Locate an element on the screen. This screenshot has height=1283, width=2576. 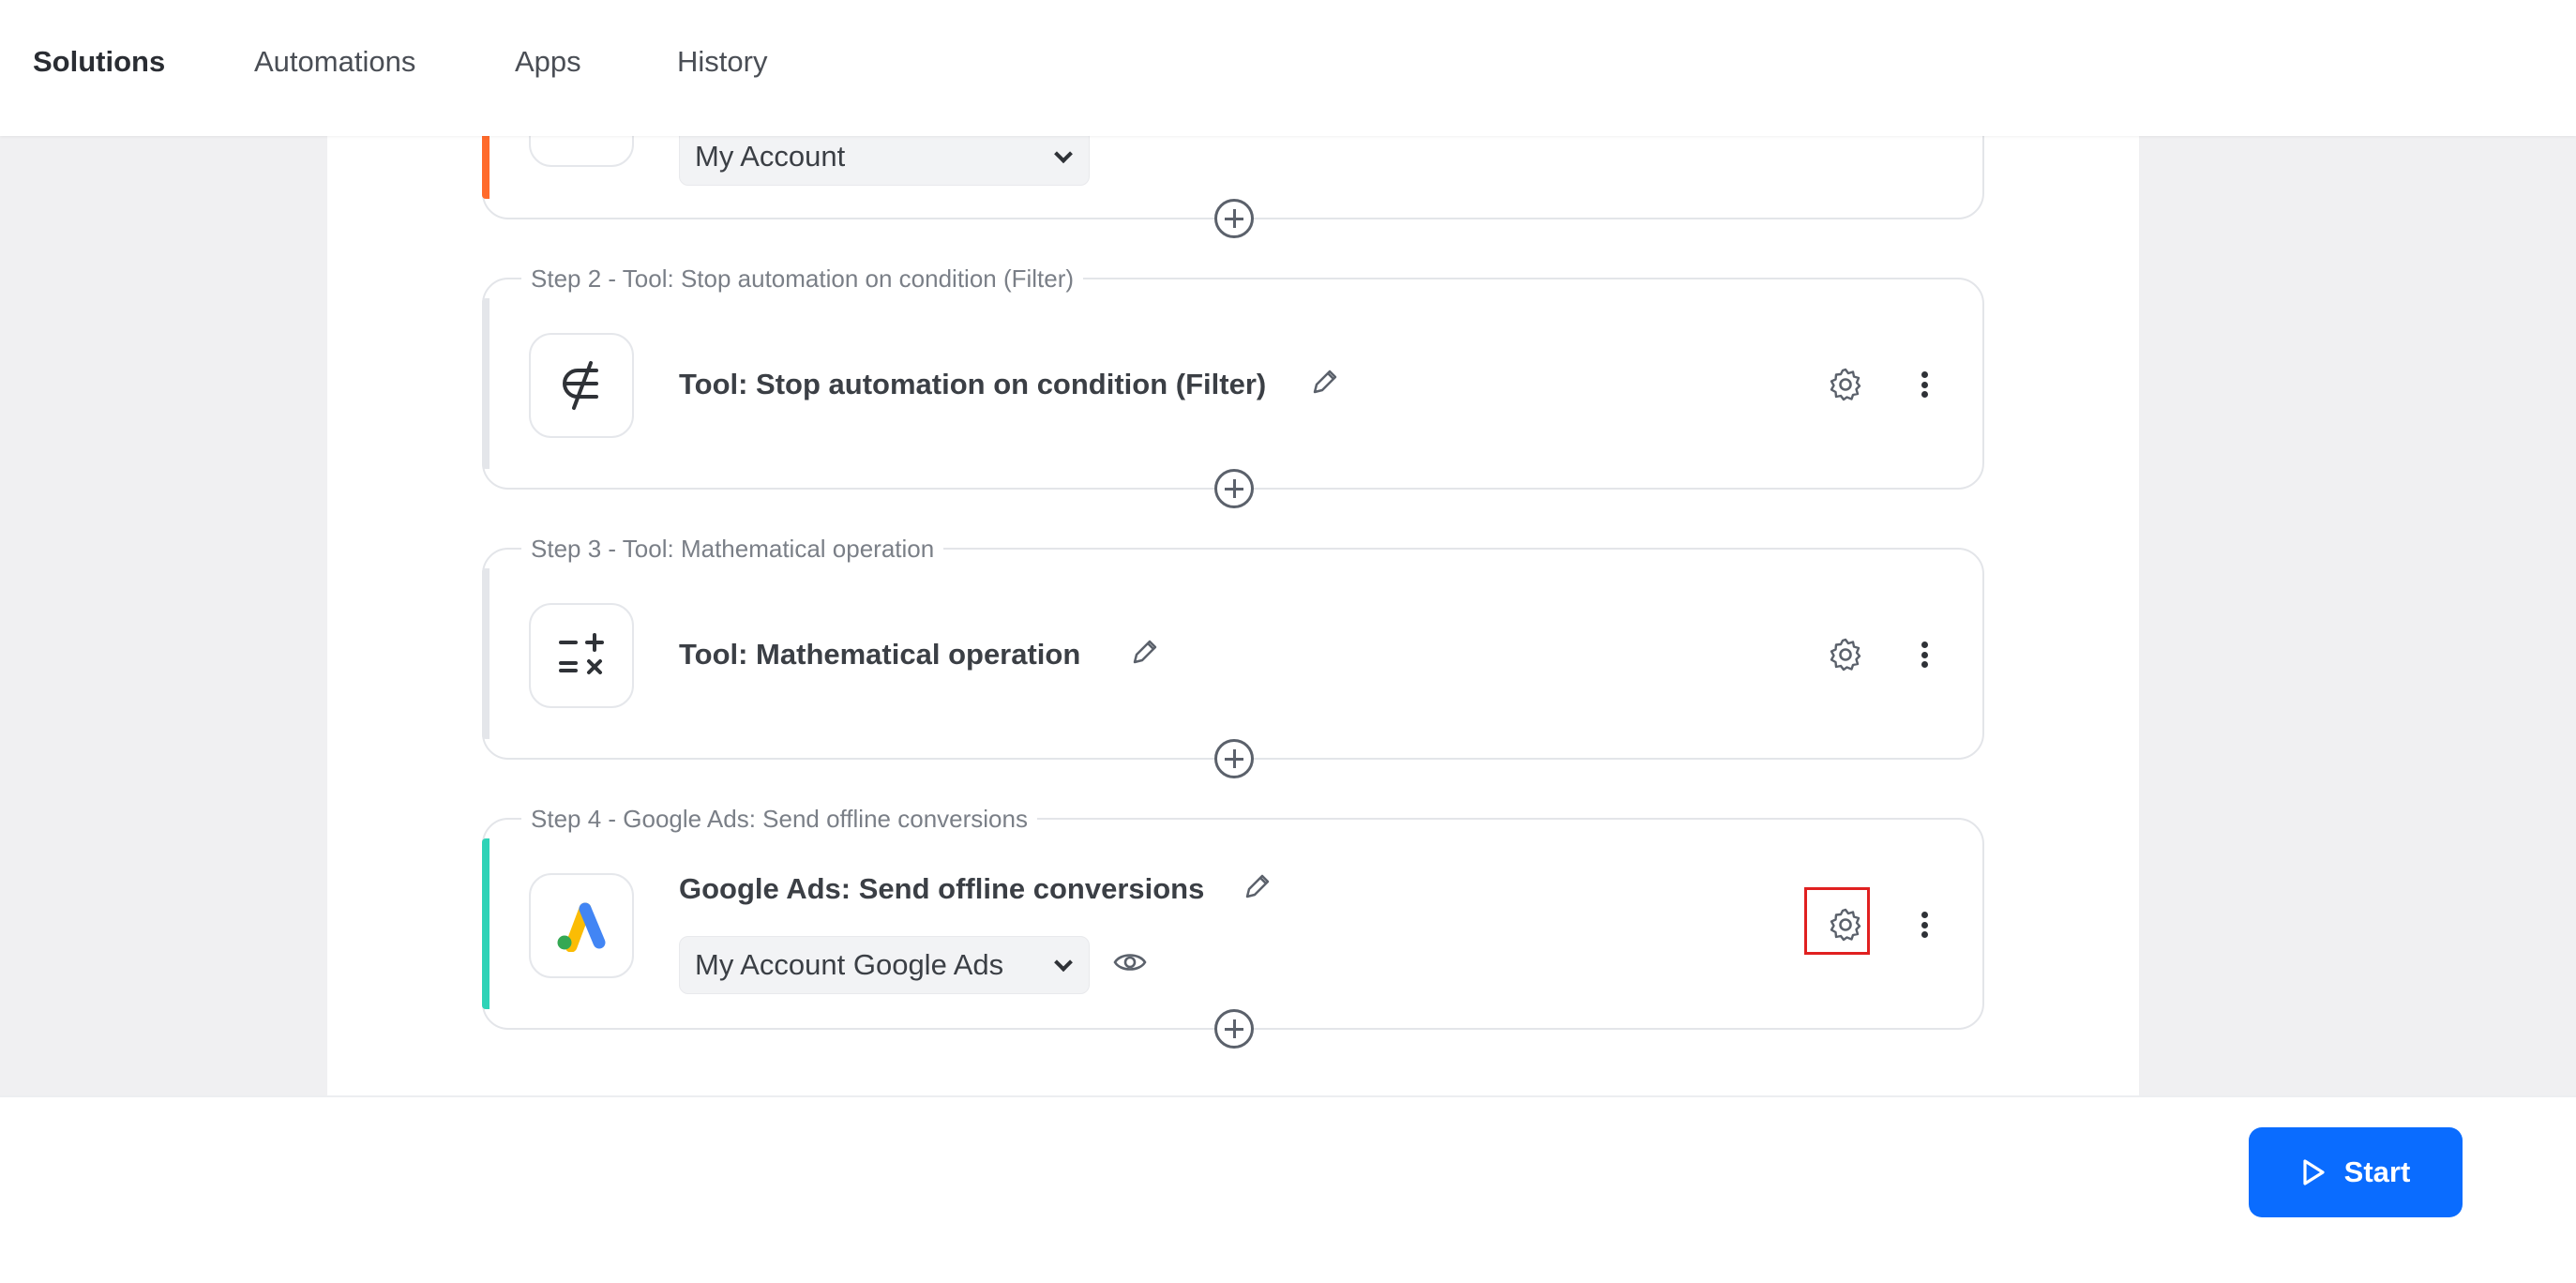
nav-solutions: Solutions is located at coordinates (99, 62).